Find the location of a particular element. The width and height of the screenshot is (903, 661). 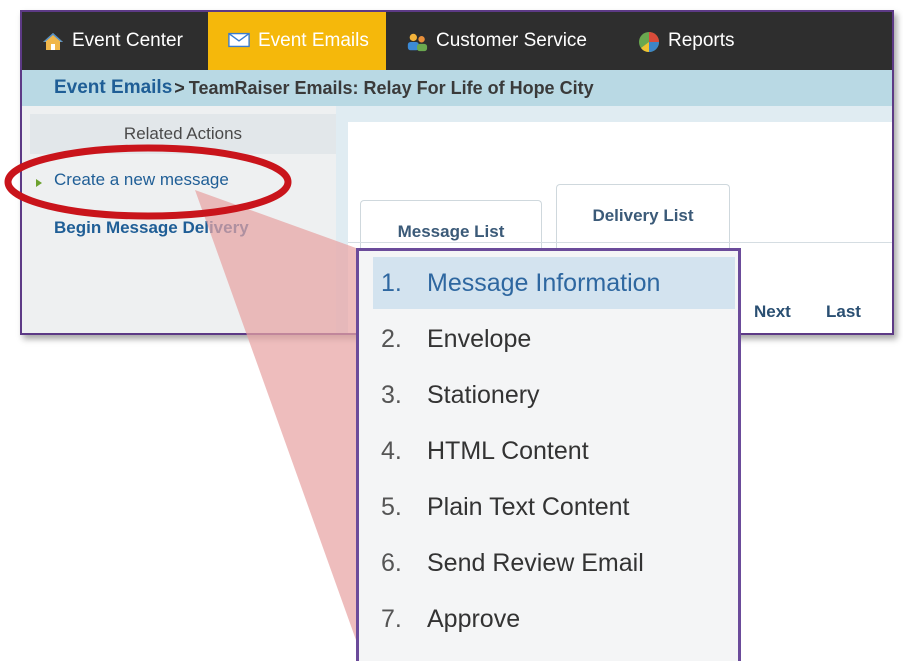

pager-last-link: Last is located at coordinates (843, 312).